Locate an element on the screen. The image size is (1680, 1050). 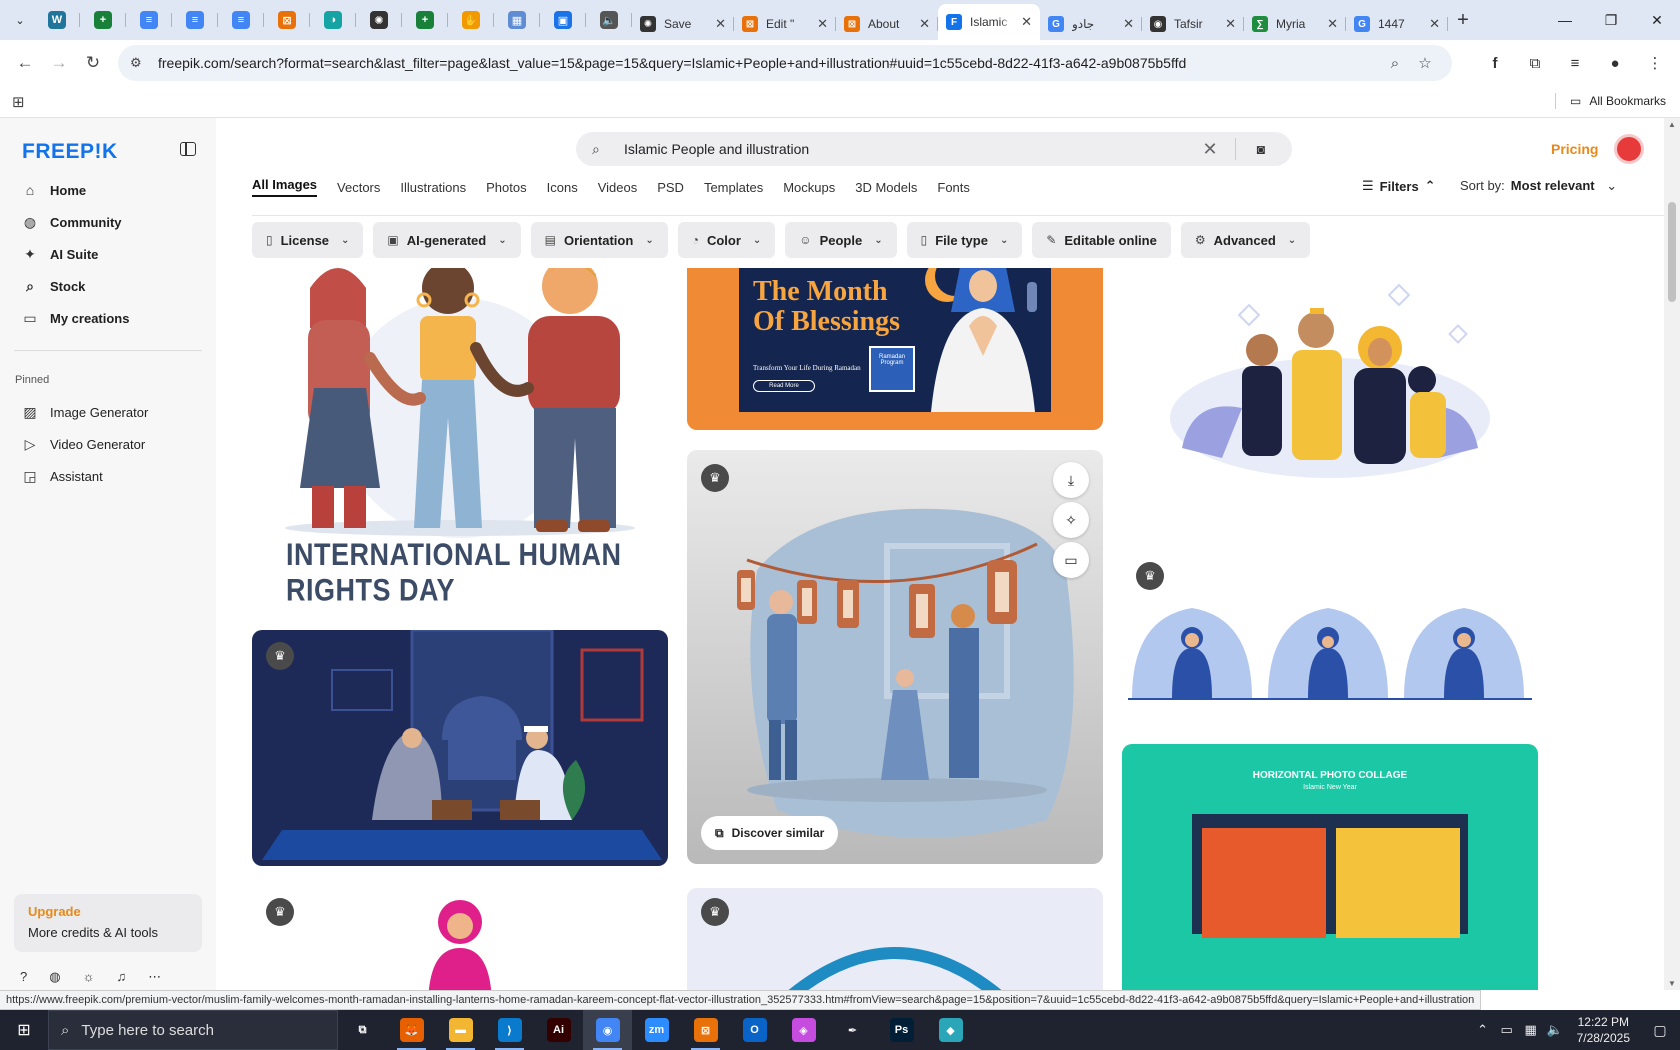
pinned-tab: 🔈 is located at coordinates (609, 20).